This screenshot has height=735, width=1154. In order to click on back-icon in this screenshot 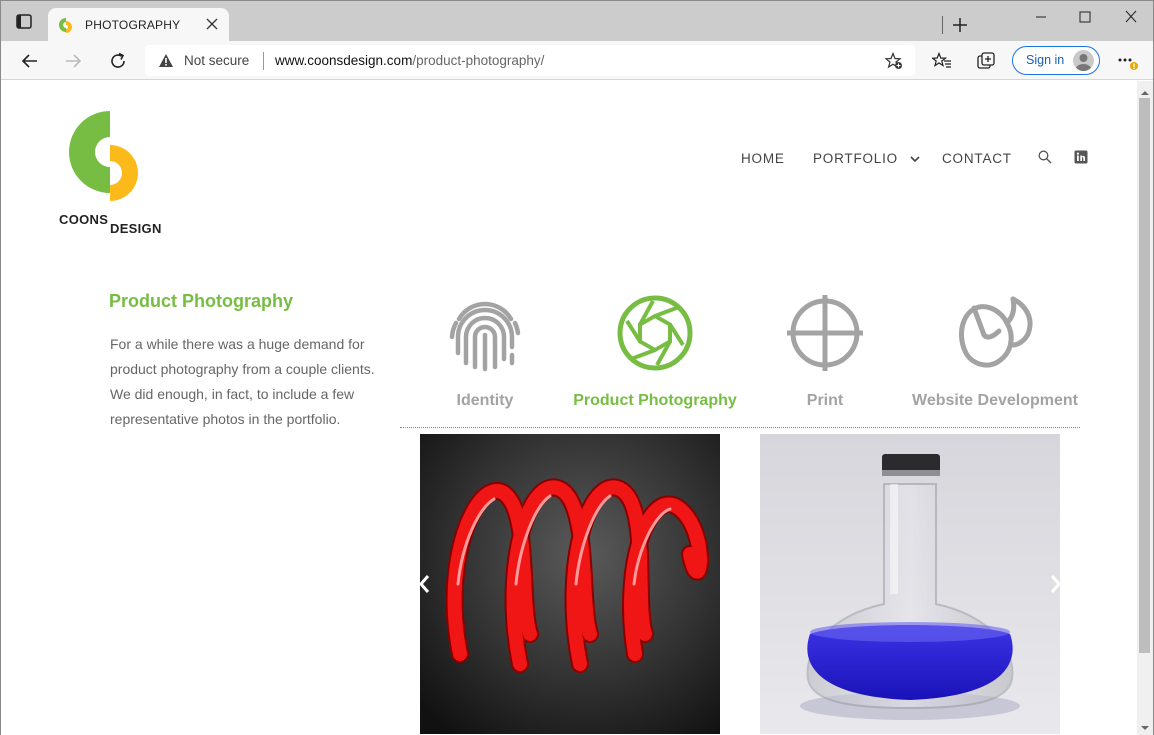, I will do `click(30, 61)`.